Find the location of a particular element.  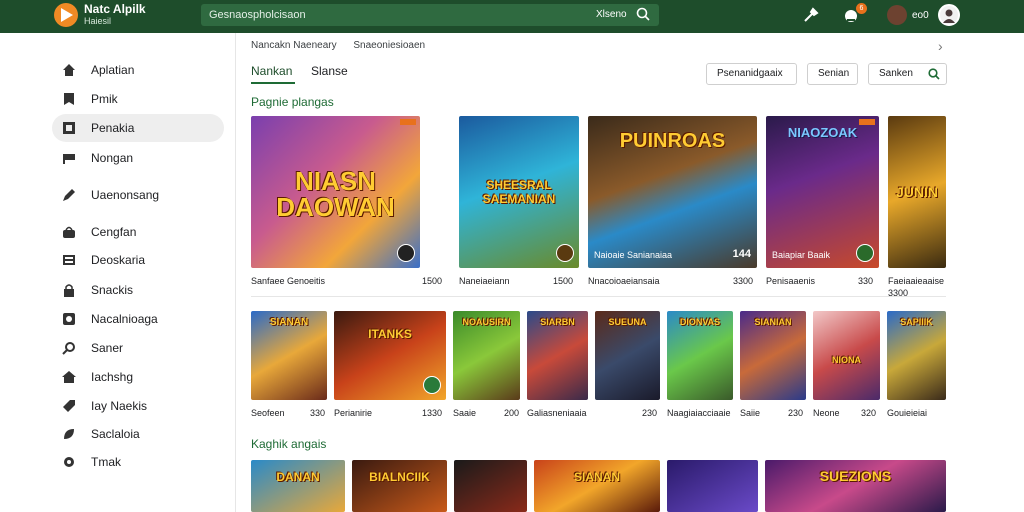

sidebar-item-11: Iay Naekis is located at coordinates (138, 406).